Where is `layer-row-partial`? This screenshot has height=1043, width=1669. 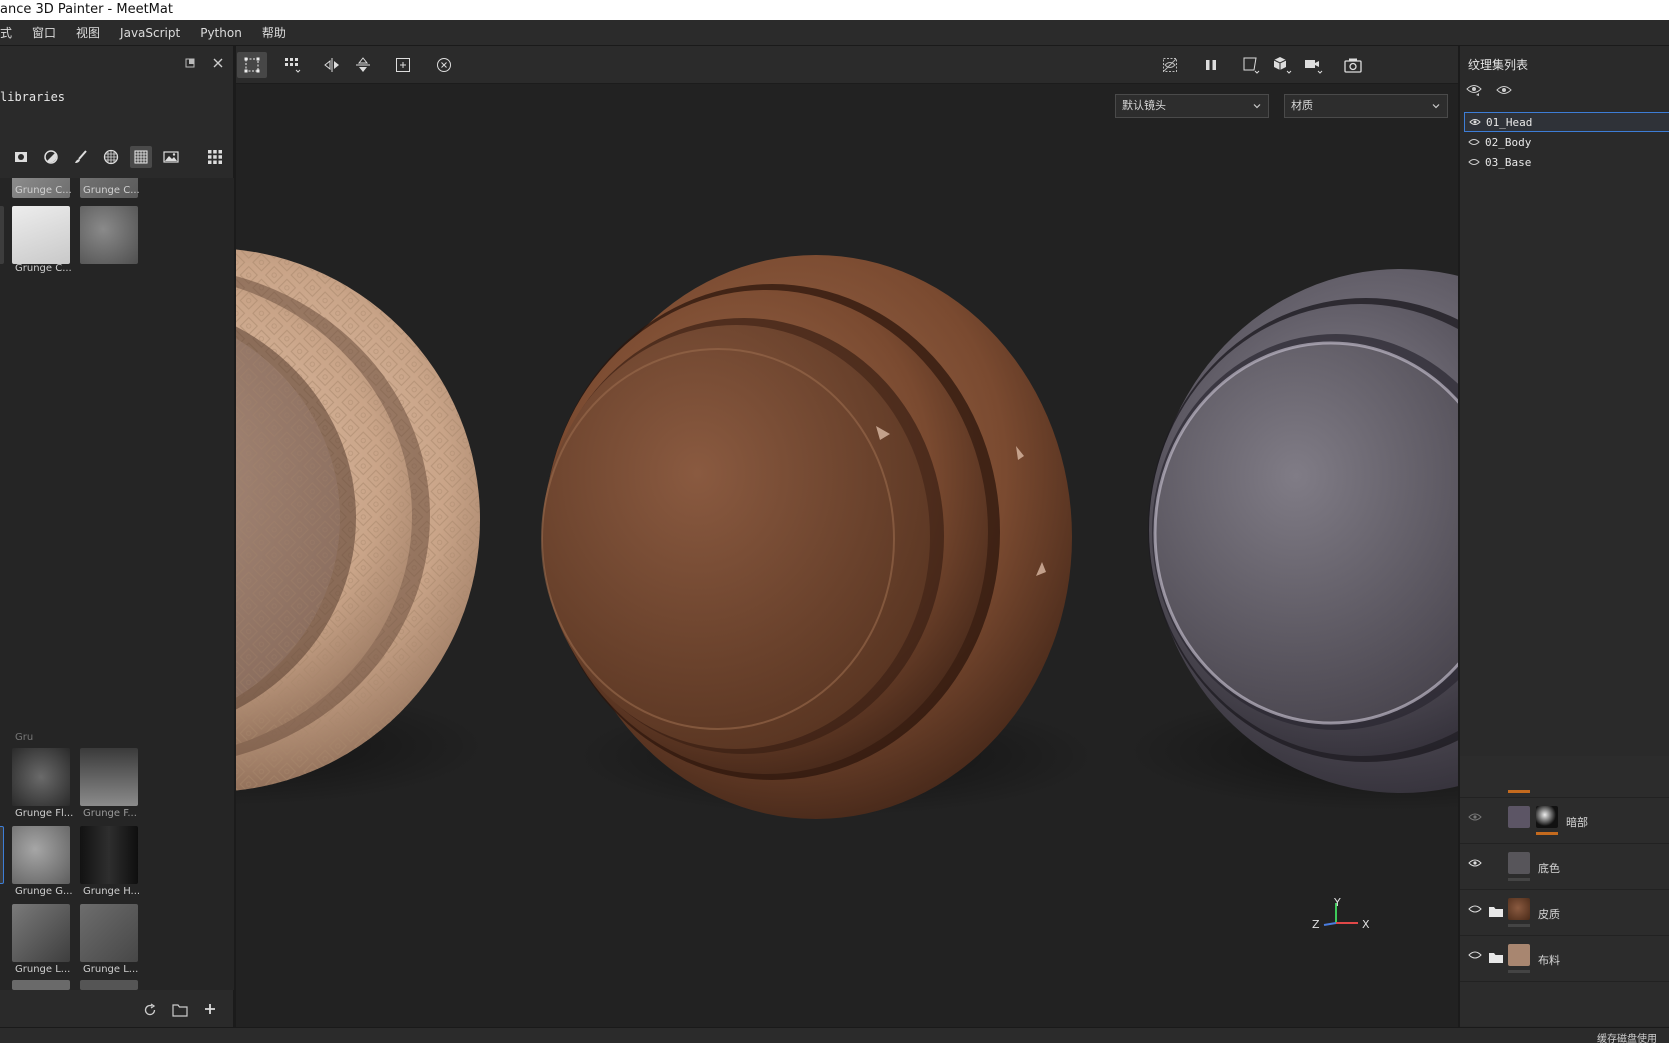
layer-row-partial is located at coordinates (1564, 777).